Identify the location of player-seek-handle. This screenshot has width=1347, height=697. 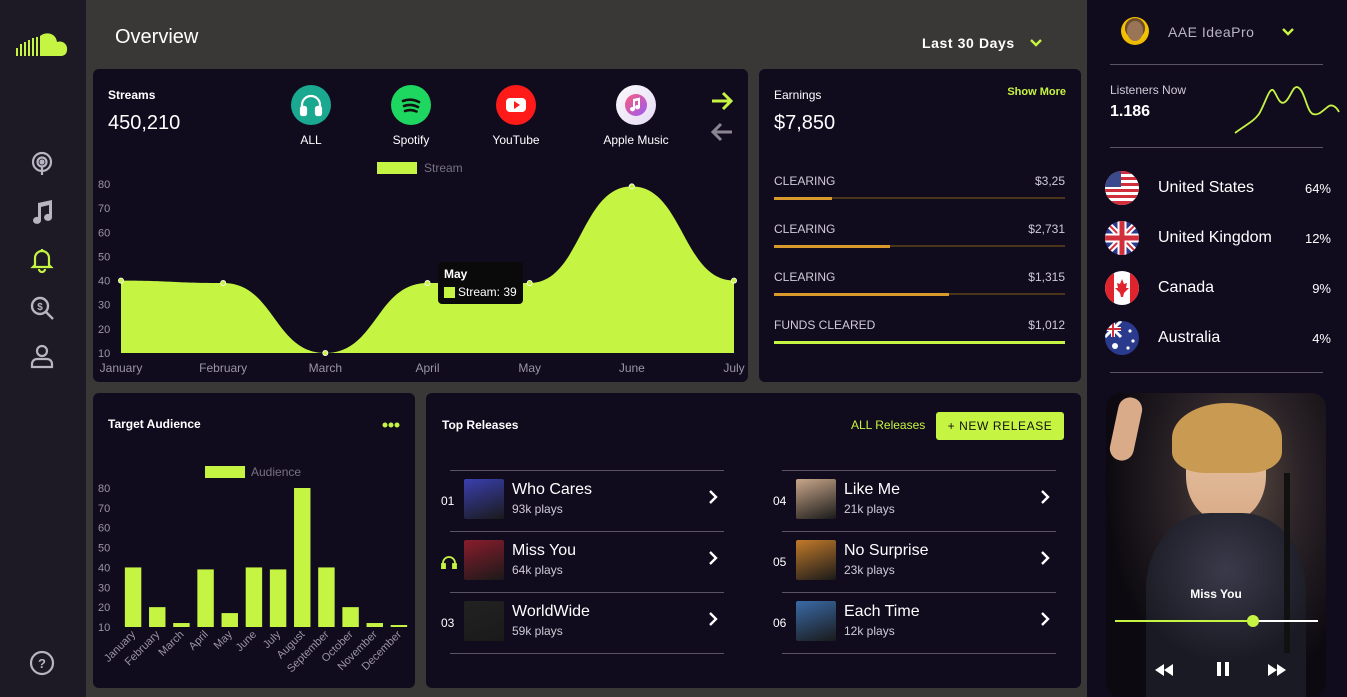
(1253, 621).